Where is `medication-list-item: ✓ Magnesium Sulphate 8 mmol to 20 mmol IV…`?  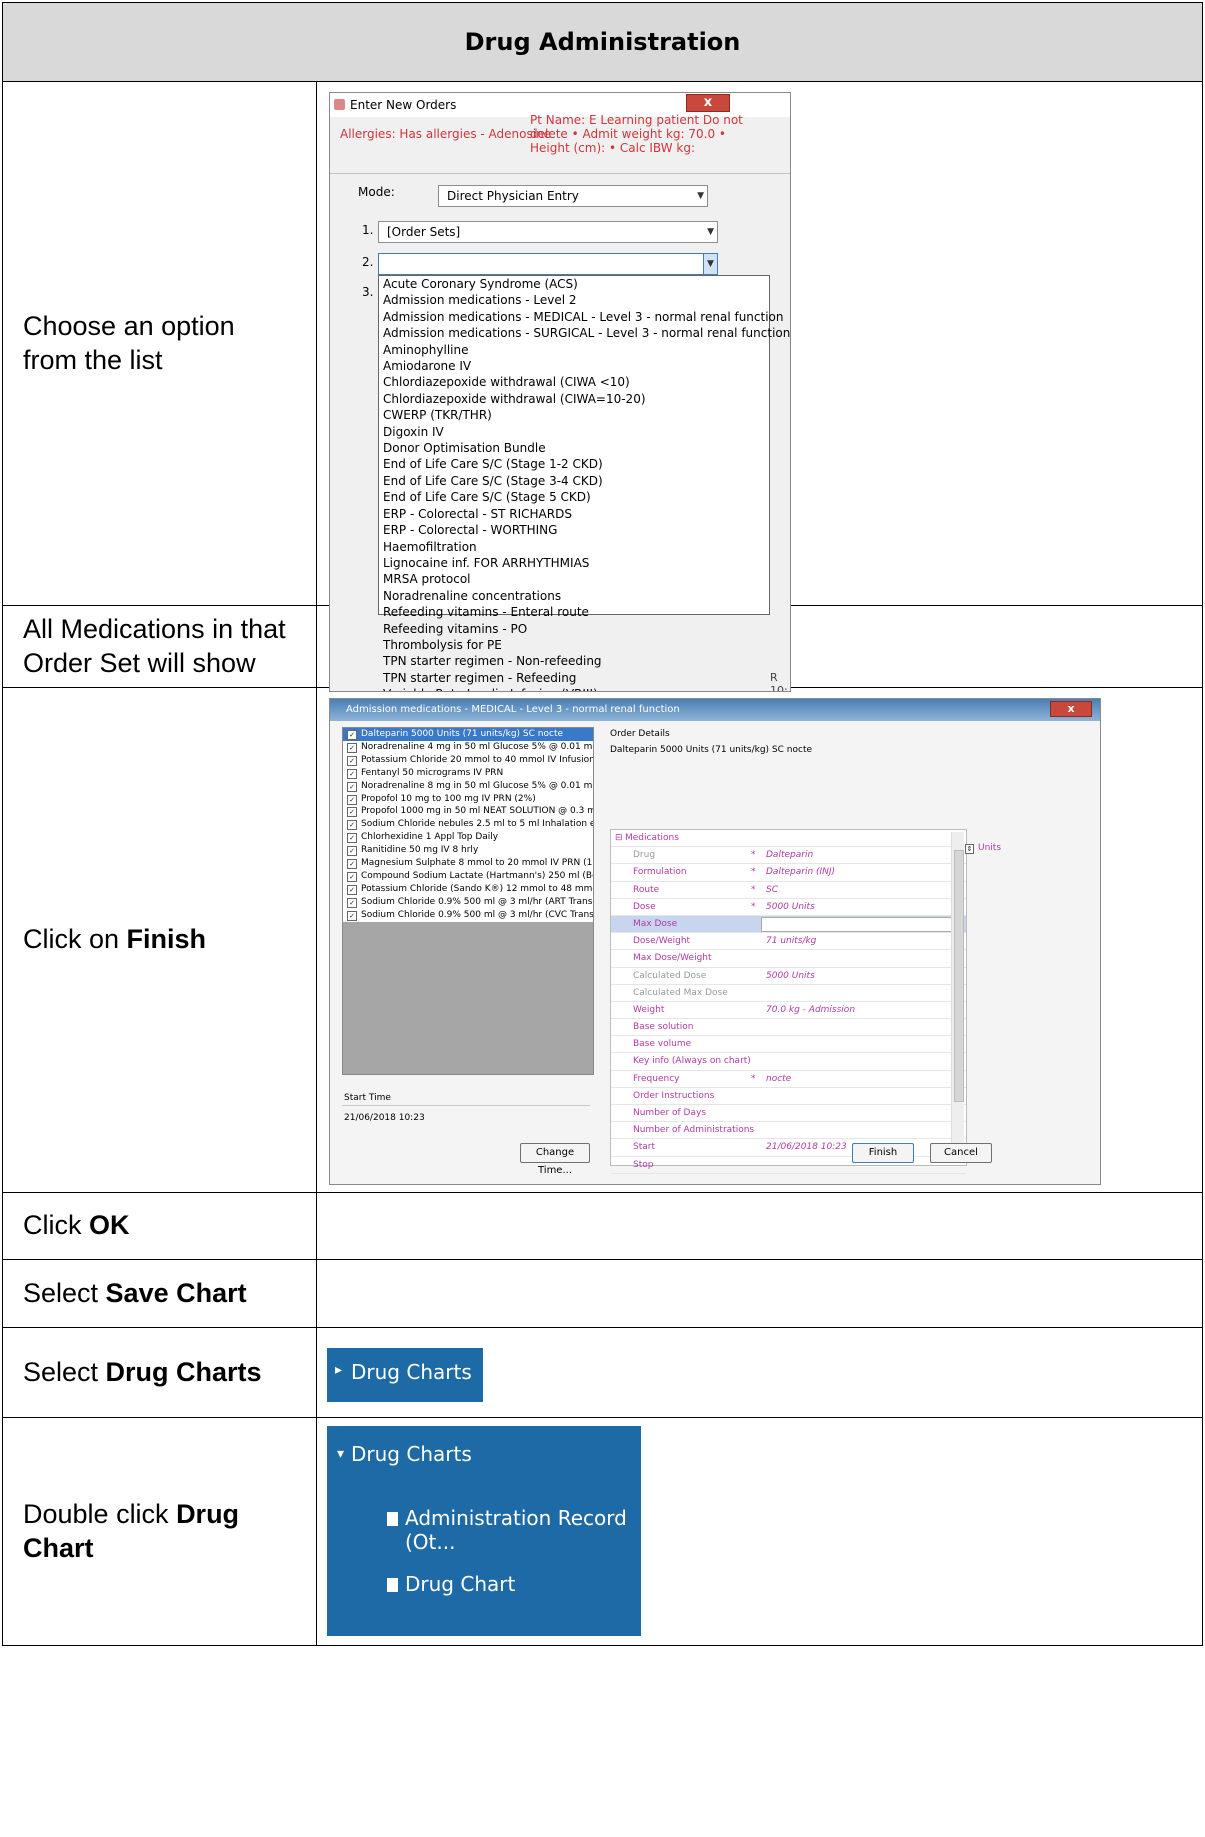
medication-list-item: ✓ Magnesium Sulphate 8 mmol to 20 mmol IV… is located at coordinates (468, 863).